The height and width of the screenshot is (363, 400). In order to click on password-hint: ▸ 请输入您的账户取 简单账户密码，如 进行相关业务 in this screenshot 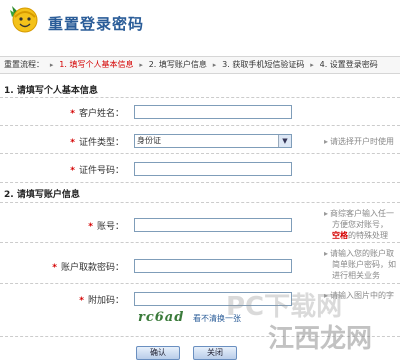, I will do `click(360, 264)`.